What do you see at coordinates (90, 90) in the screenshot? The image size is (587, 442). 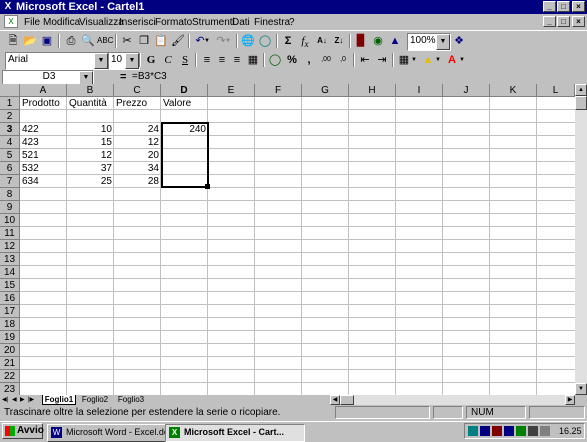 I see `column-header-b: B` at bounding box center [90, 90].